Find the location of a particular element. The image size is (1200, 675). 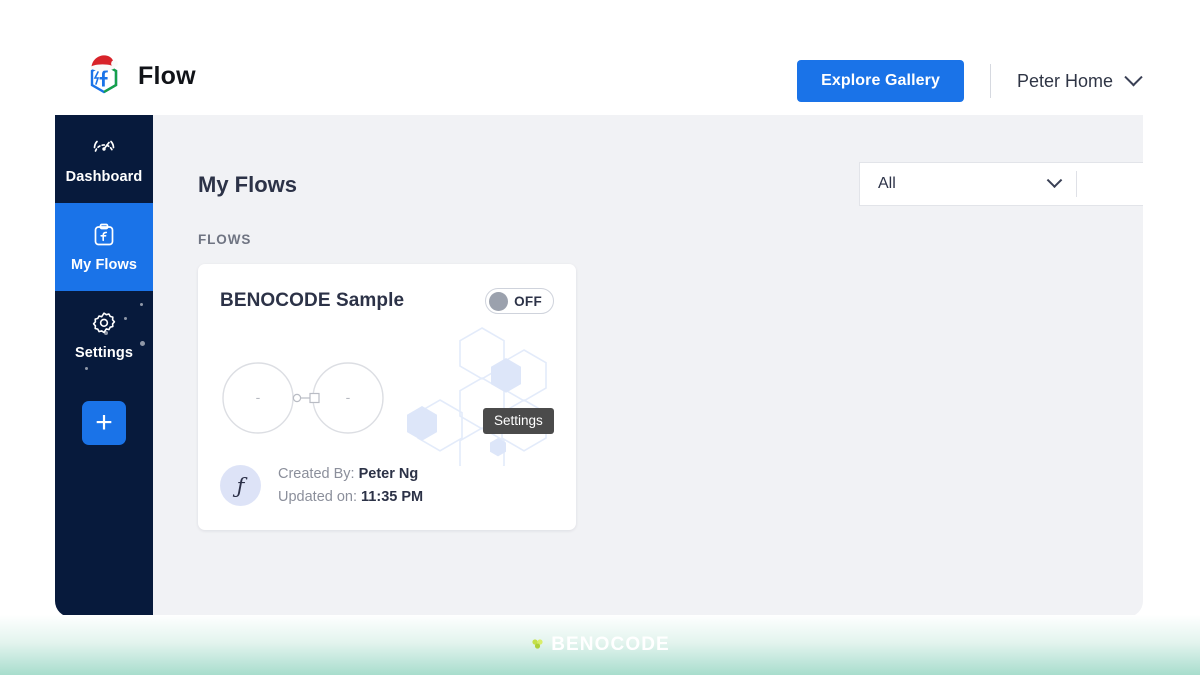

toggle-knob is located at coordinates (499, 301).